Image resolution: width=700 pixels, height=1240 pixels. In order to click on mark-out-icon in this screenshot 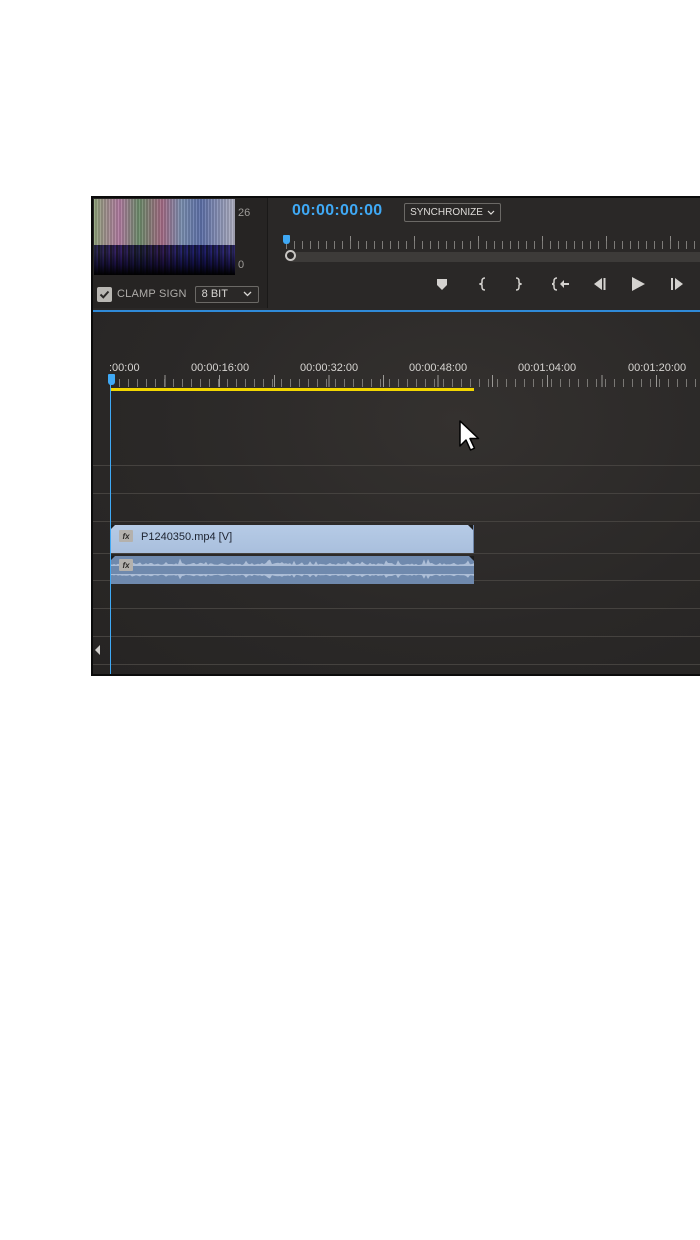, I will do `click(518, 284)`.